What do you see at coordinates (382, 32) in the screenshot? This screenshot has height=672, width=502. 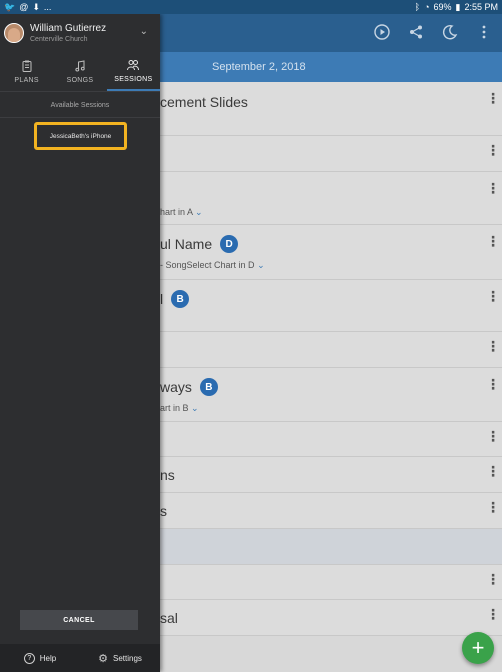 I see `play-icon` at bounding box center [382, 32].